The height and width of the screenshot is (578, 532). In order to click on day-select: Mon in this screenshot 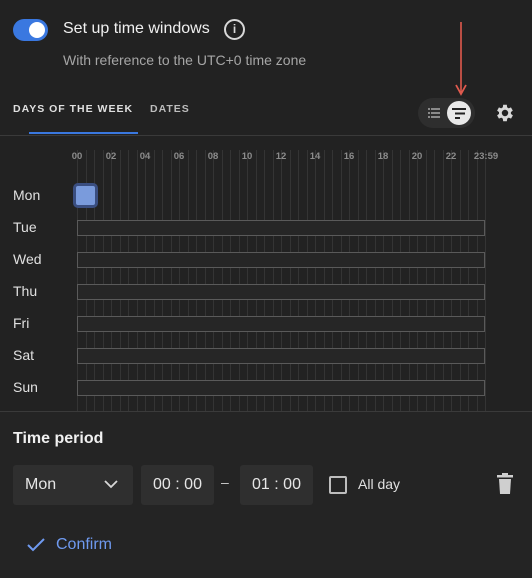, I will do `click(73, 485)`.